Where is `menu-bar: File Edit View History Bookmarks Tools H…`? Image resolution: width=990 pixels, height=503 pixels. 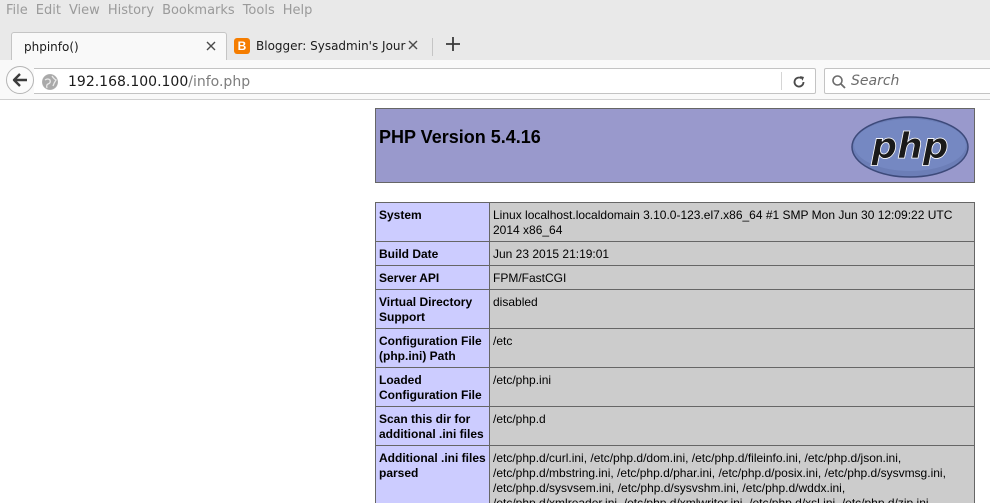
menu-bar: File Edit View History Bookmarks Tools H… is located at coordinates (495, 10).